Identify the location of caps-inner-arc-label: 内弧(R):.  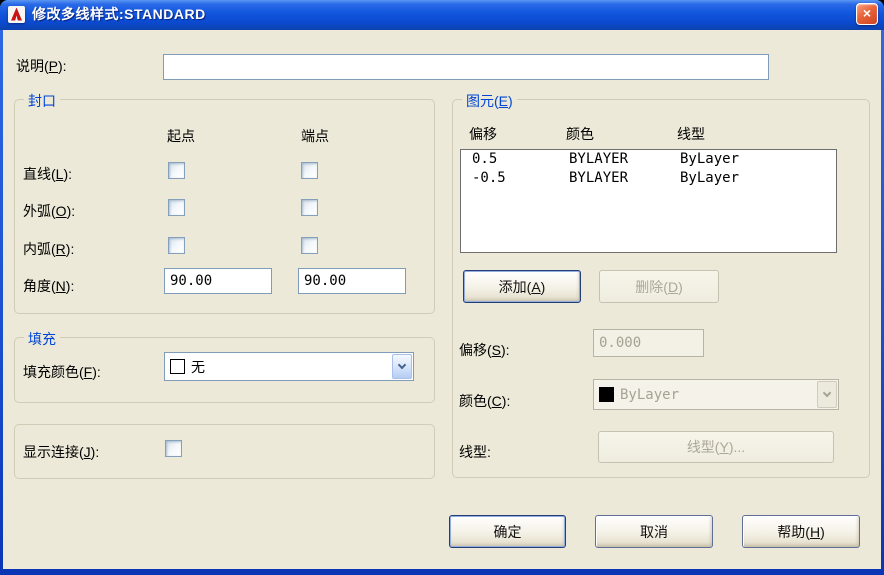
(49, 249).